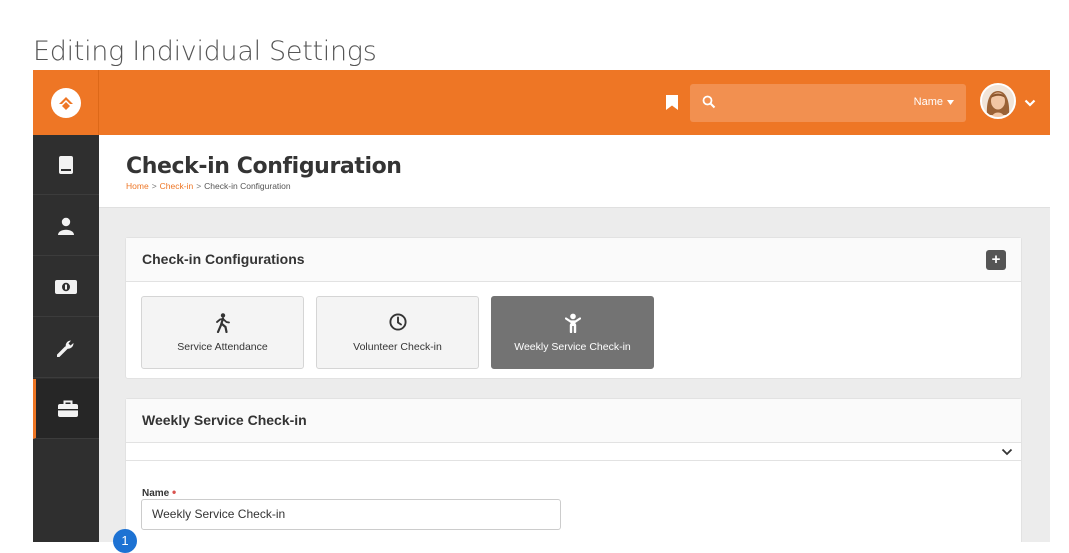 The width and height of the screenshot is (1069, 553). I want to click on search-icon, so click(709, 102).